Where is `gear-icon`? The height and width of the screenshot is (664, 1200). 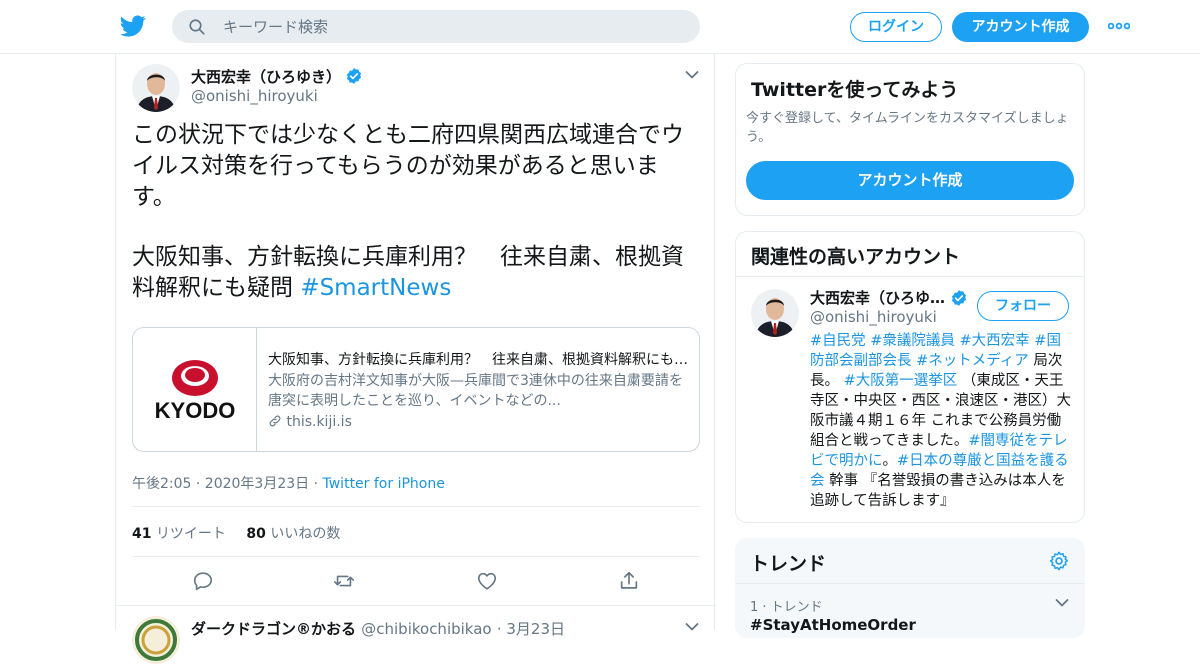
gear-icon is located at coordinates (1059, 561).